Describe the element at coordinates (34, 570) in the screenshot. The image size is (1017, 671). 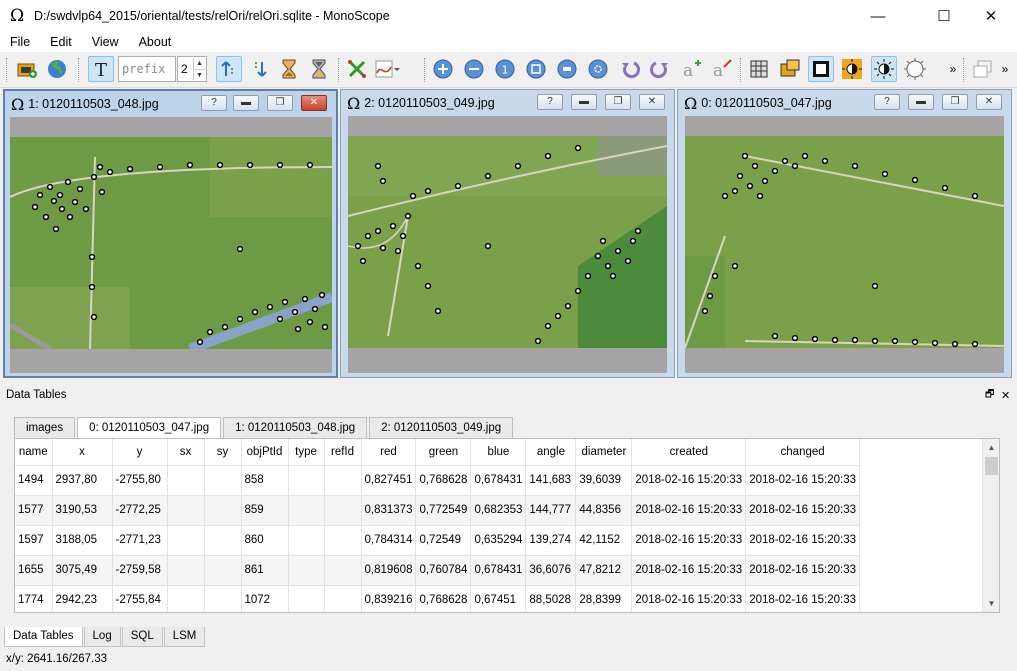
I see `cell: 1655` at that location.